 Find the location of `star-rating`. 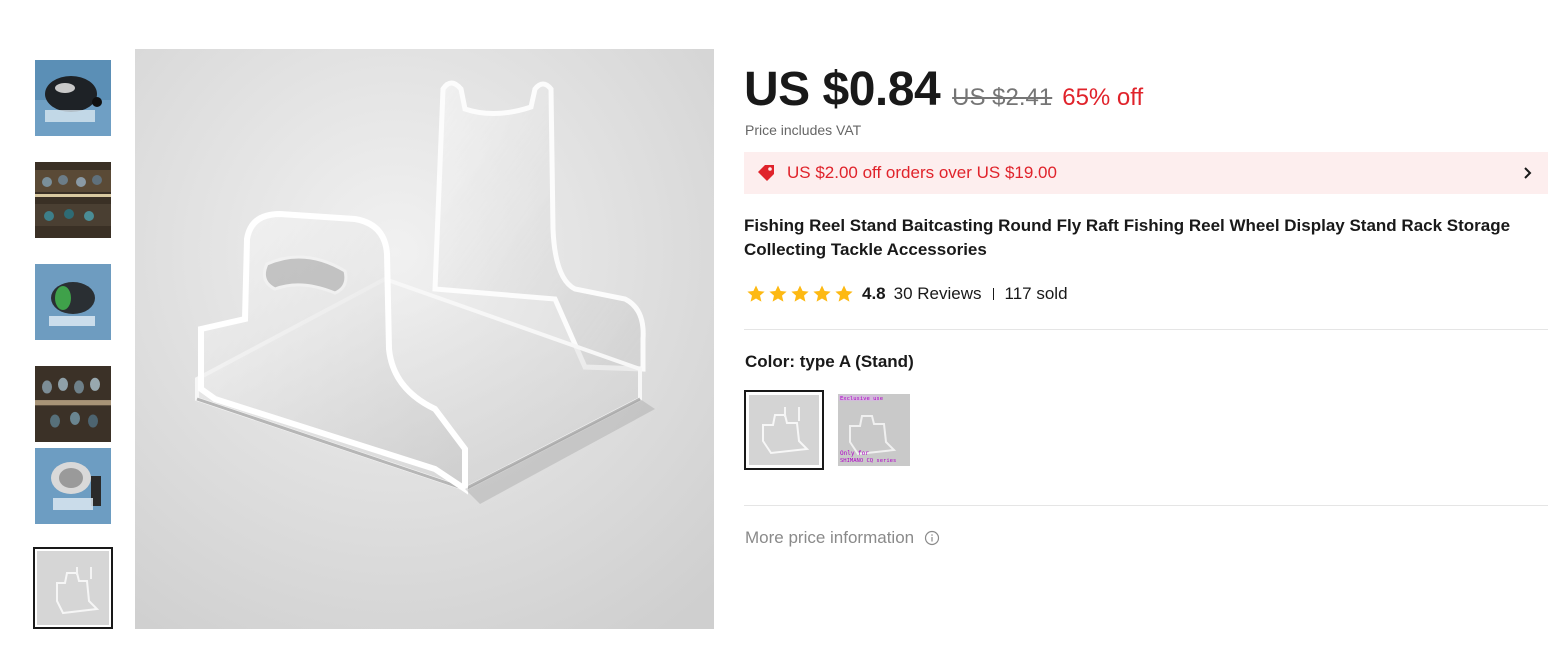

star-rating is located at coordinates (800, 294).